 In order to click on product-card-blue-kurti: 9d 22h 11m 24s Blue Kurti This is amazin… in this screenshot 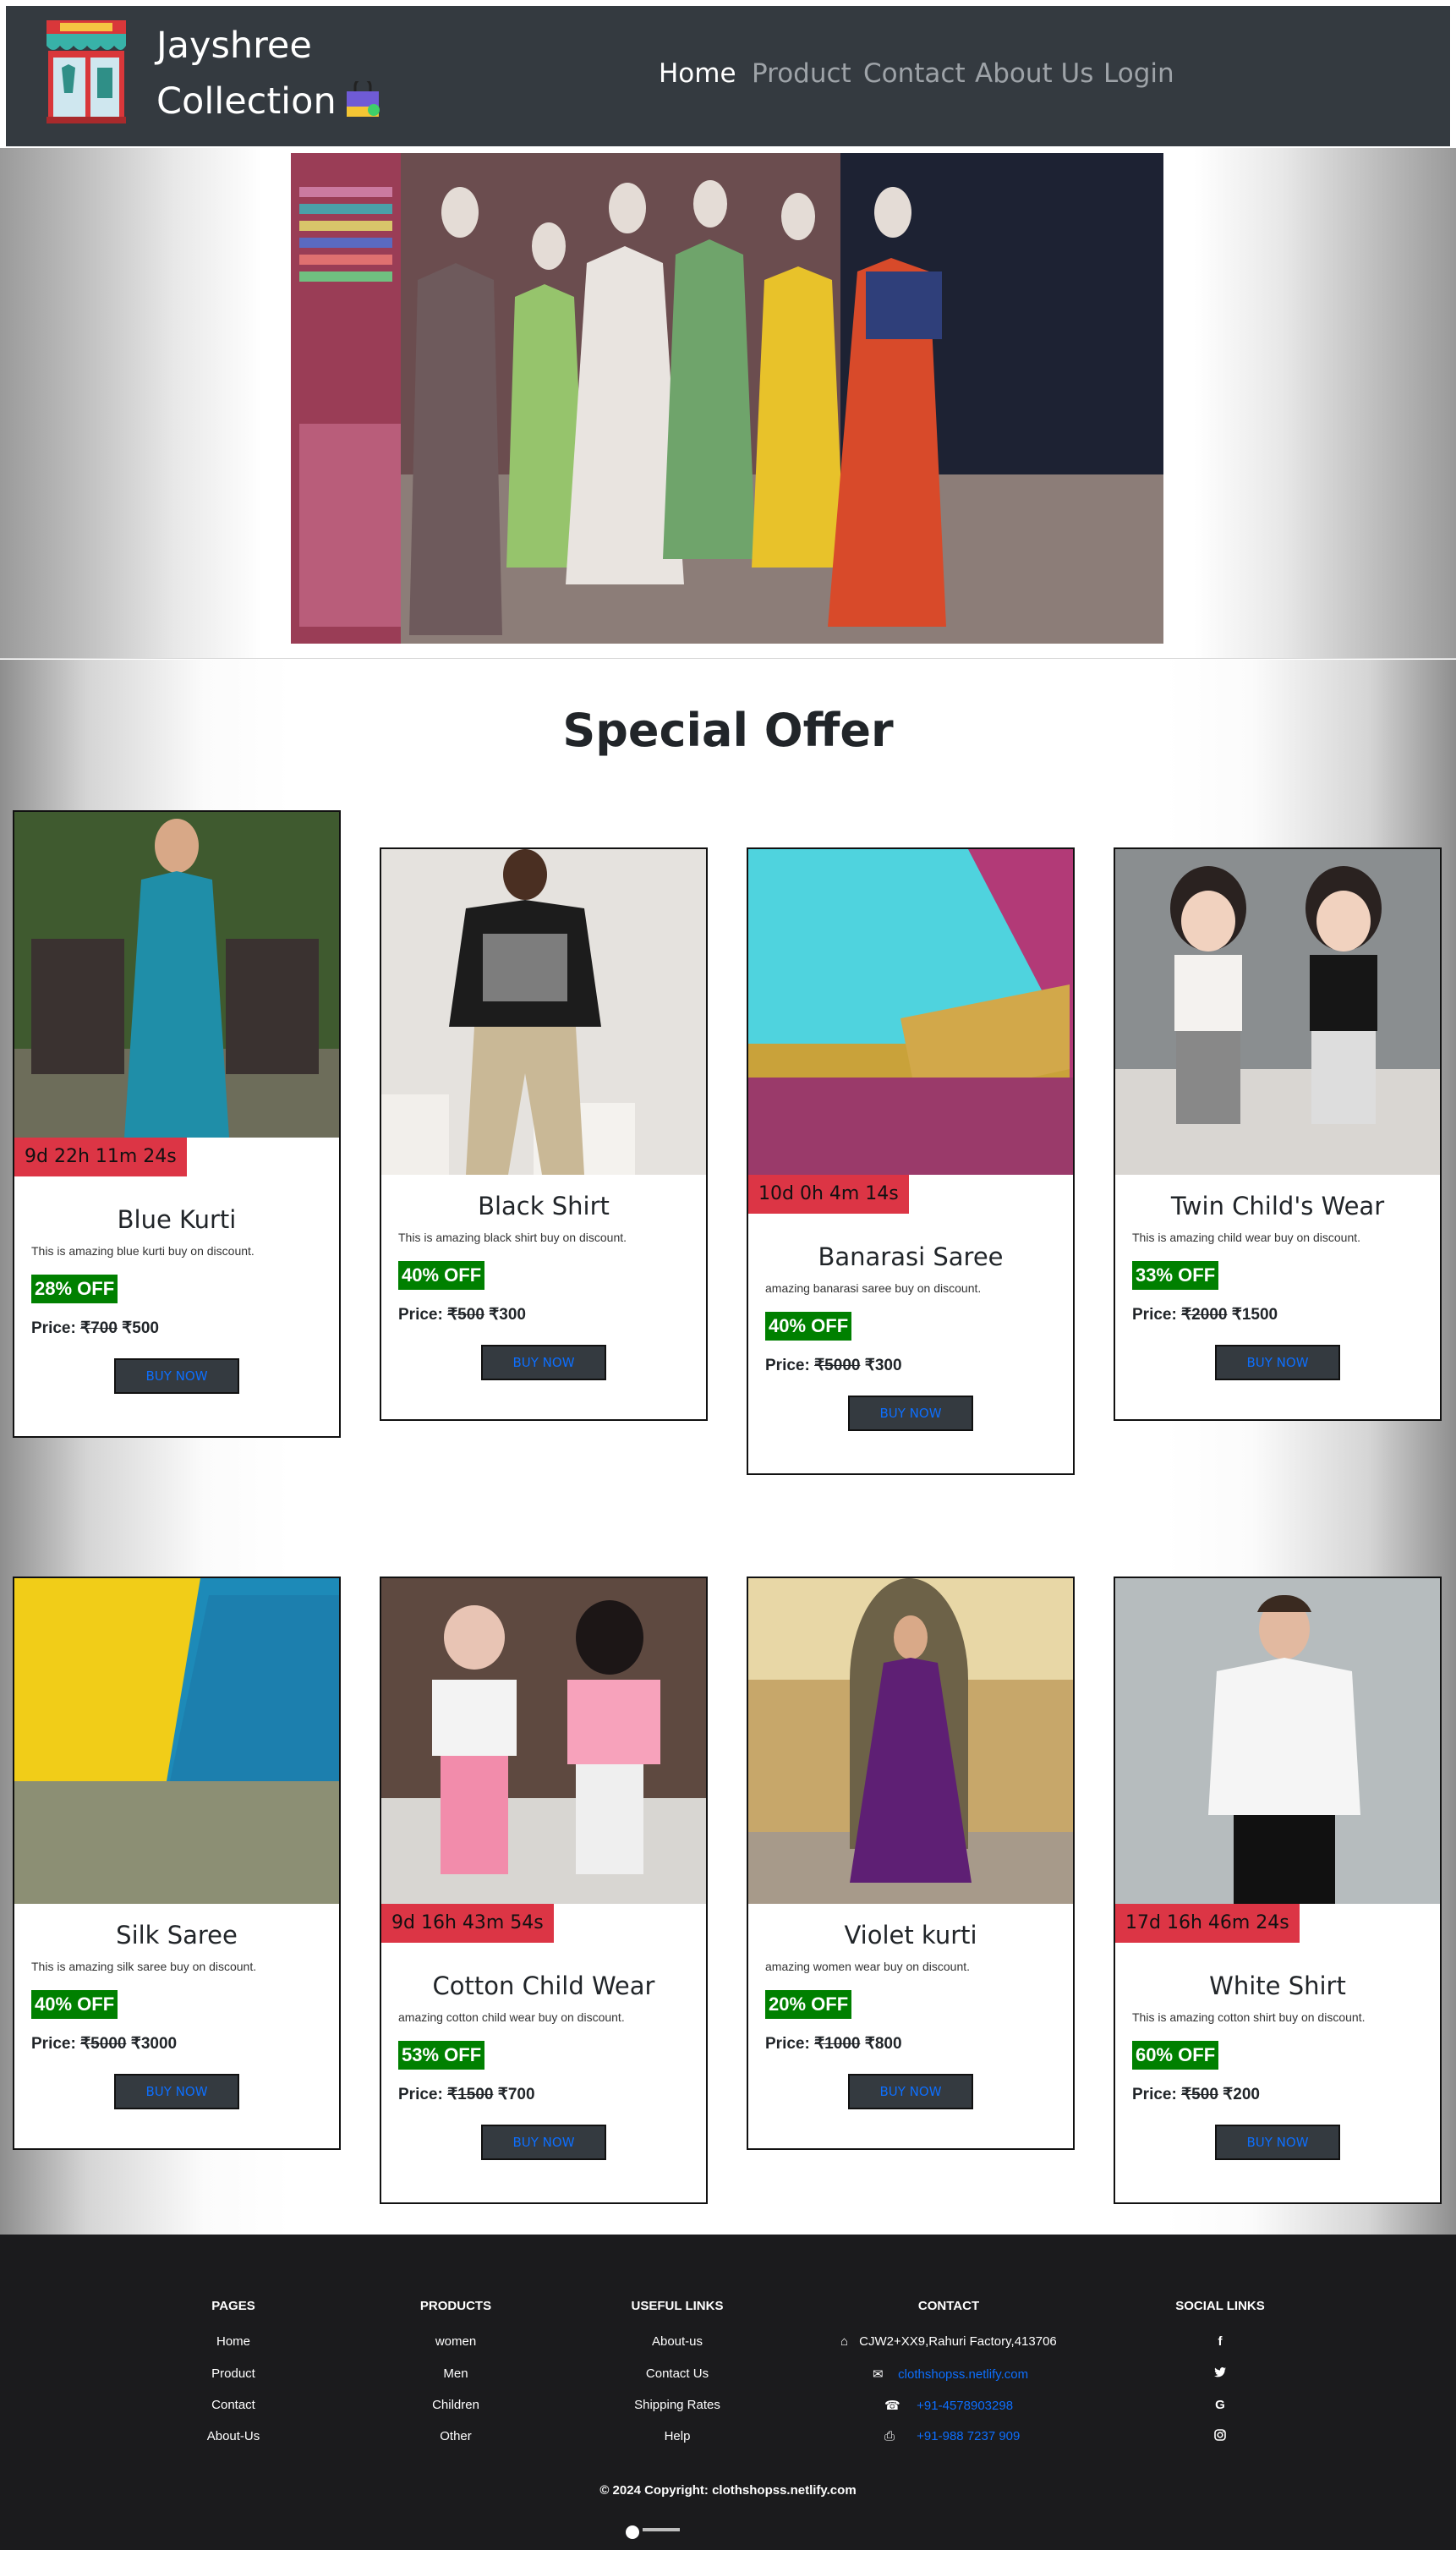, I will do `click(177, 1124)`.